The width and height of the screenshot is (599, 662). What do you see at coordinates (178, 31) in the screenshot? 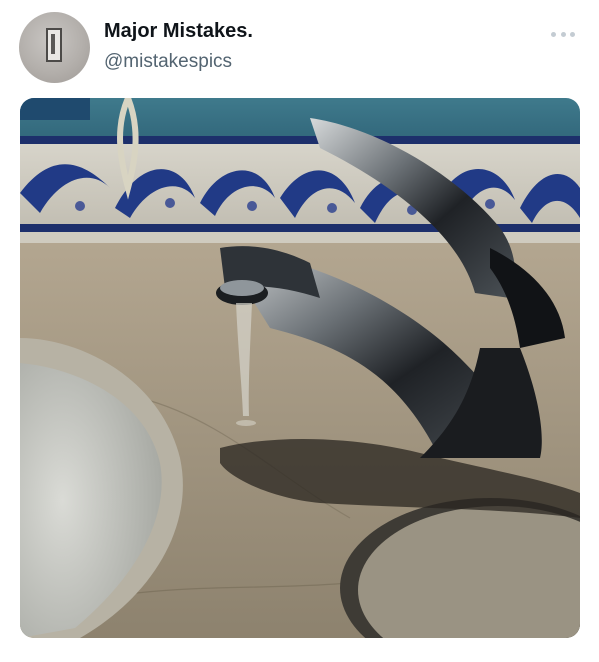
I see `display-name: Major Mistakes.` at bounding box center [178, 31].